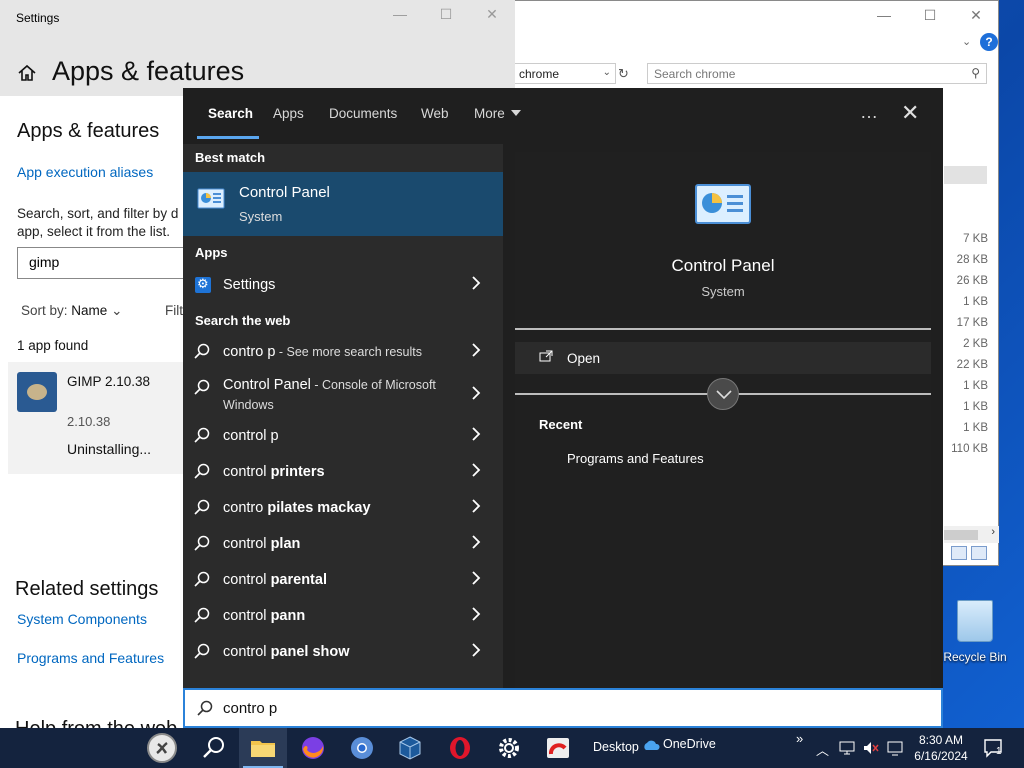  Describe the element at coordinates (965, 175) in the screenshot. I see `column-header` at that location.